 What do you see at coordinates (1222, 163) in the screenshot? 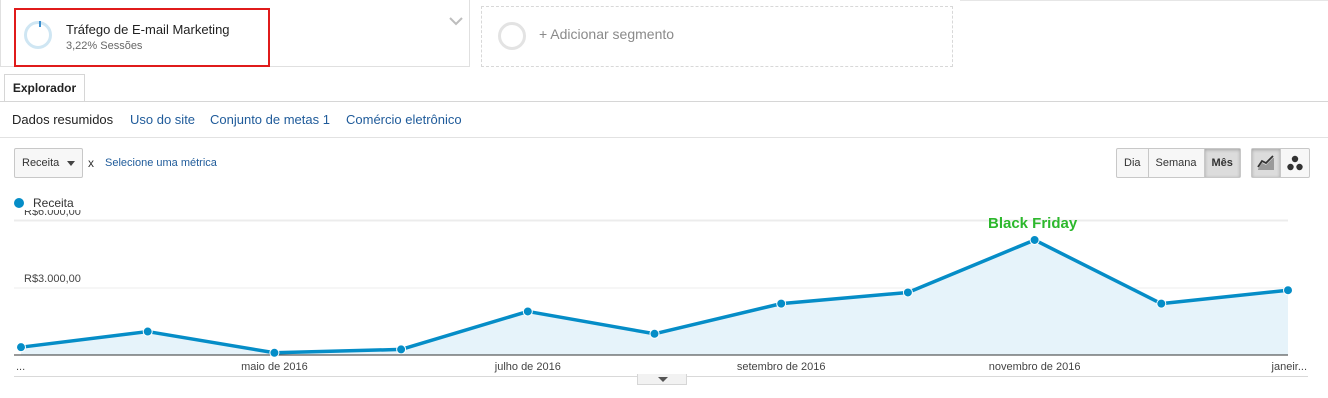
I see `period-button-mes: Mês` at bounding box center [1222, 163].